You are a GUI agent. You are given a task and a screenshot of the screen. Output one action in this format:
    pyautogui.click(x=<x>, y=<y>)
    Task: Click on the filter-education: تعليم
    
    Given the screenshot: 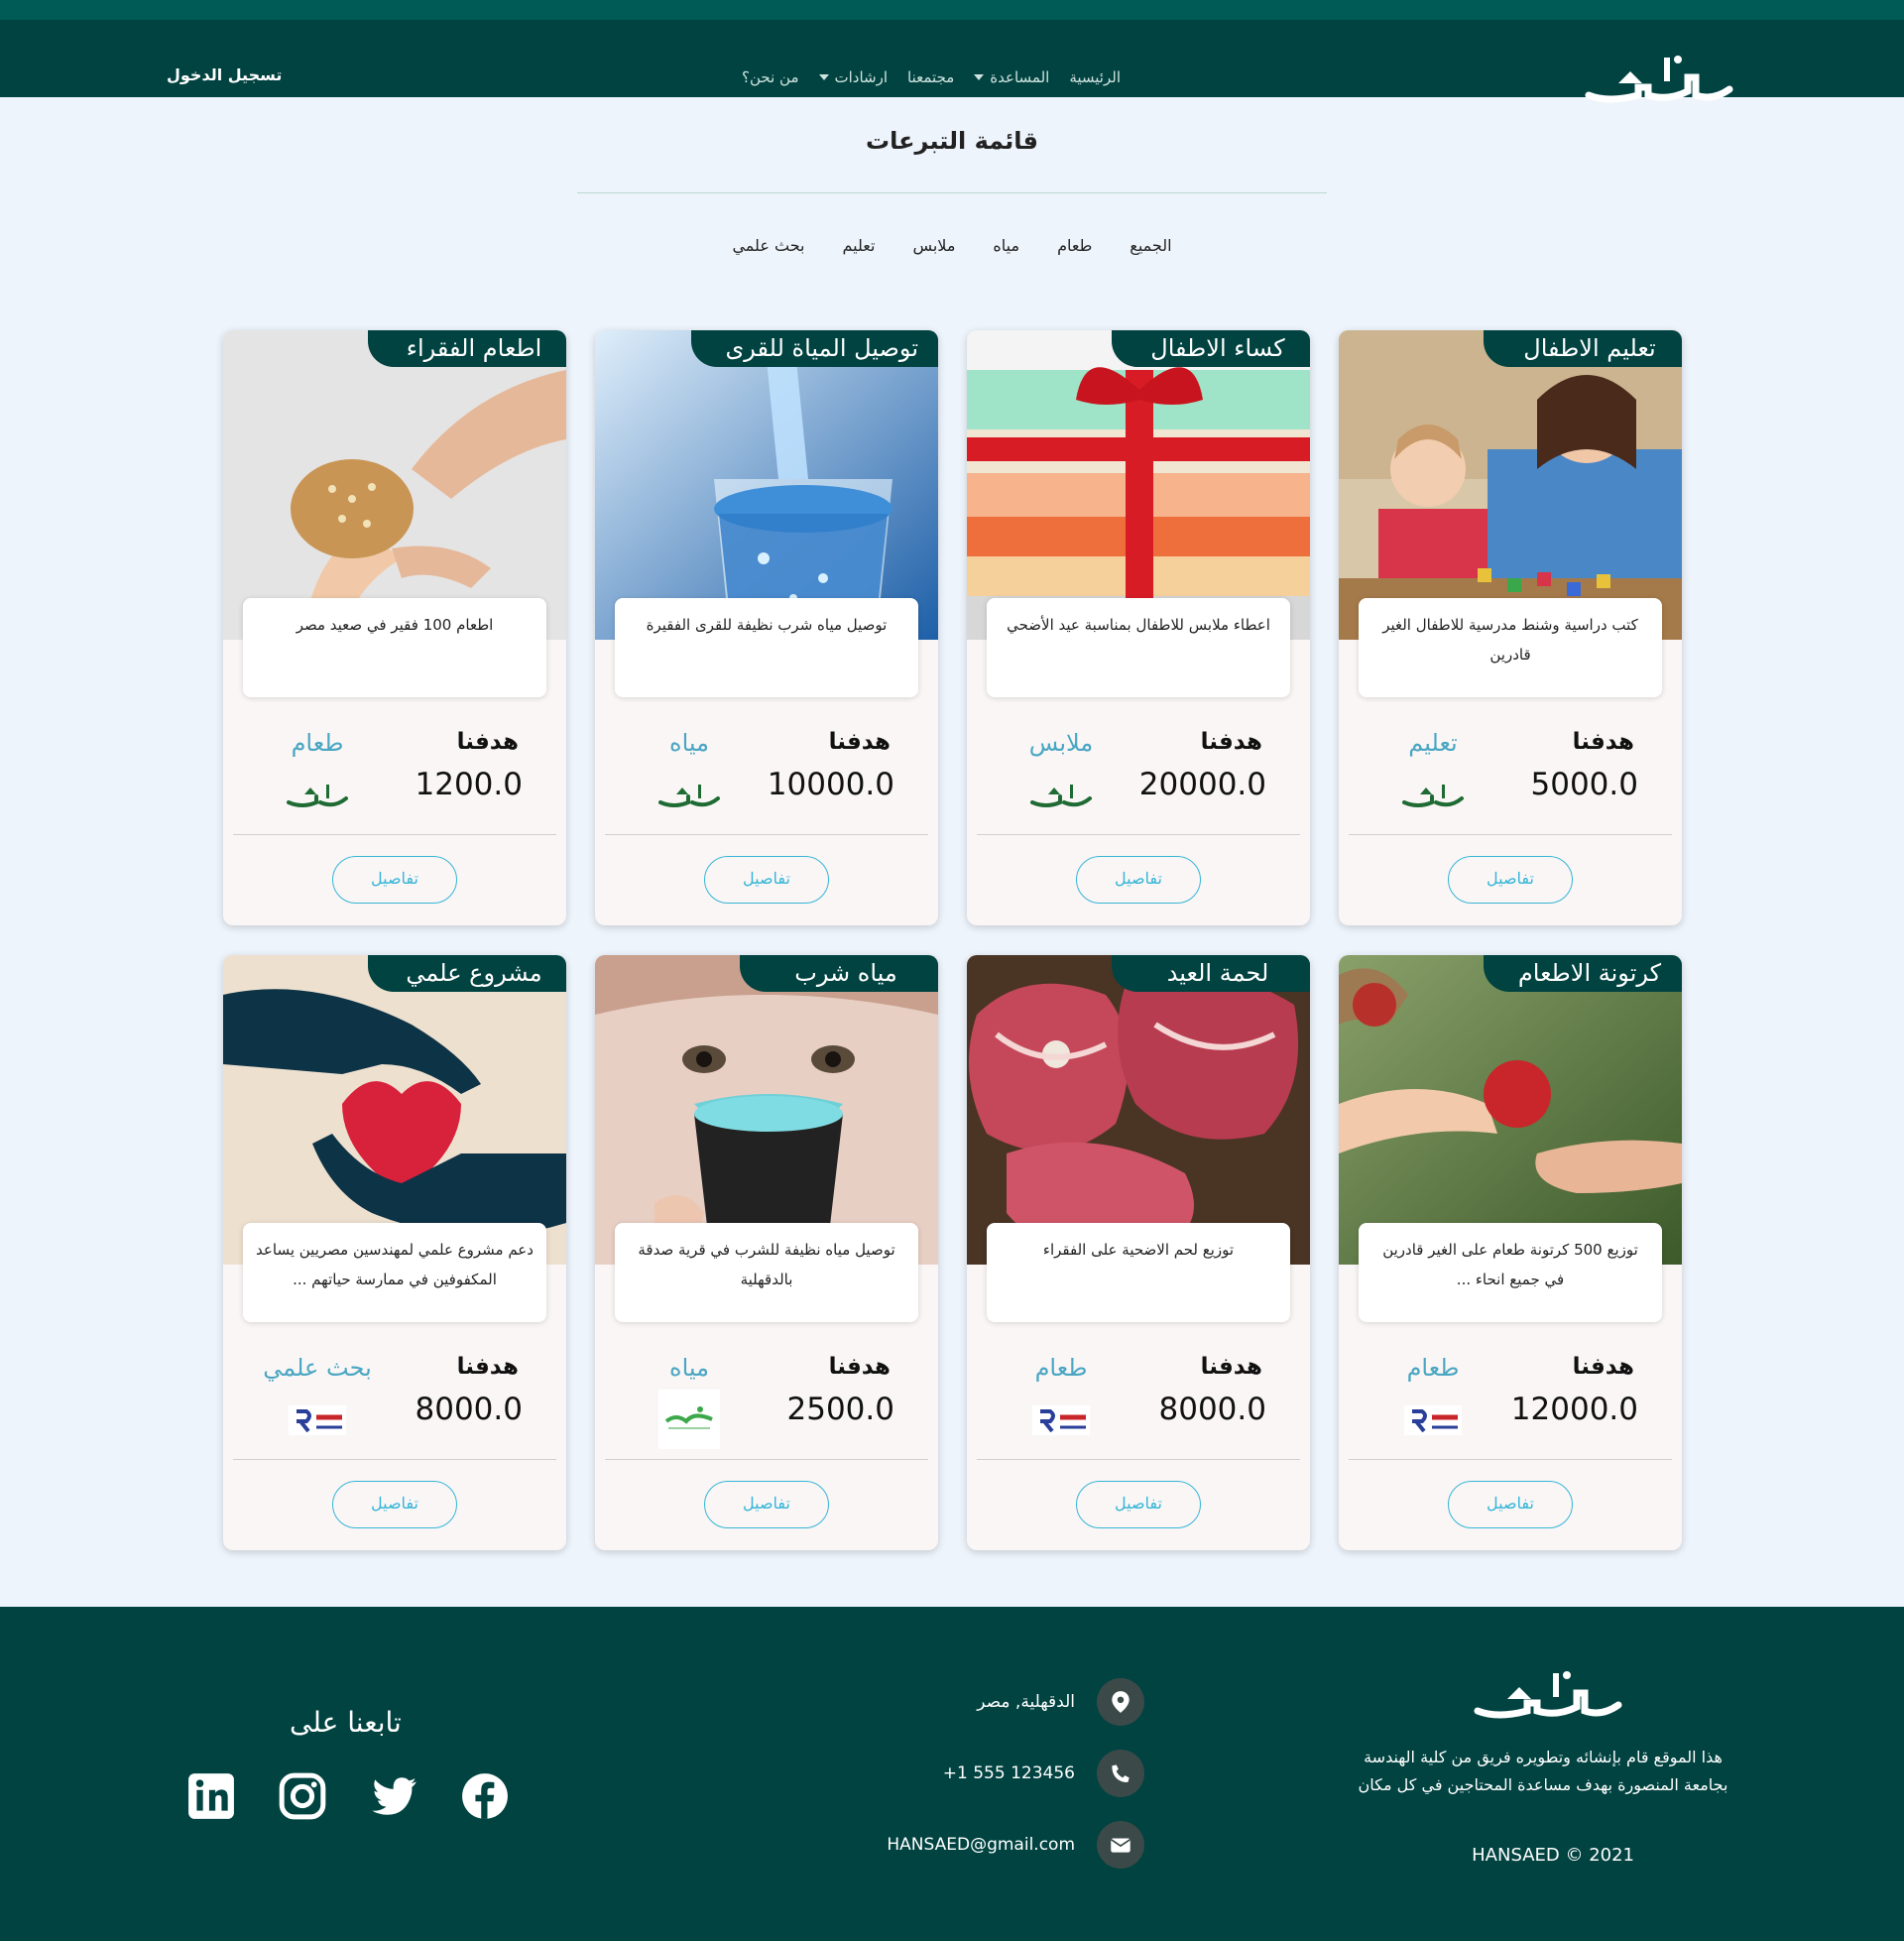 What is the action you would take?
    pyautogui.click(x=858, y=249)
    